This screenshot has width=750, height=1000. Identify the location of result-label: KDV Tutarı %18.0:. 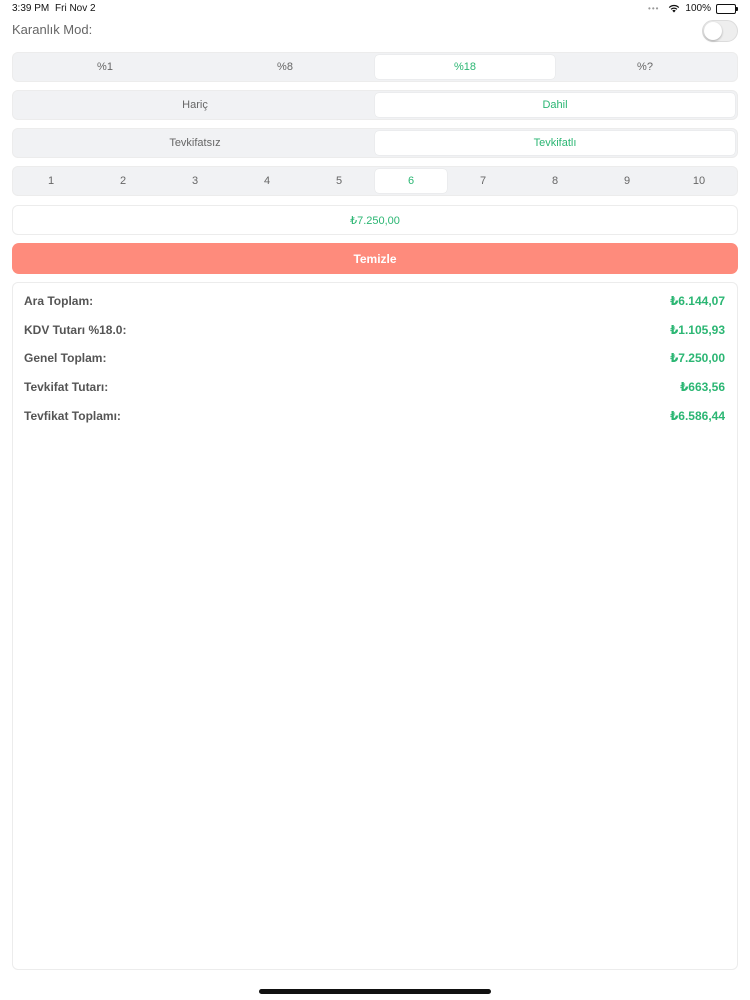
(75, 330).